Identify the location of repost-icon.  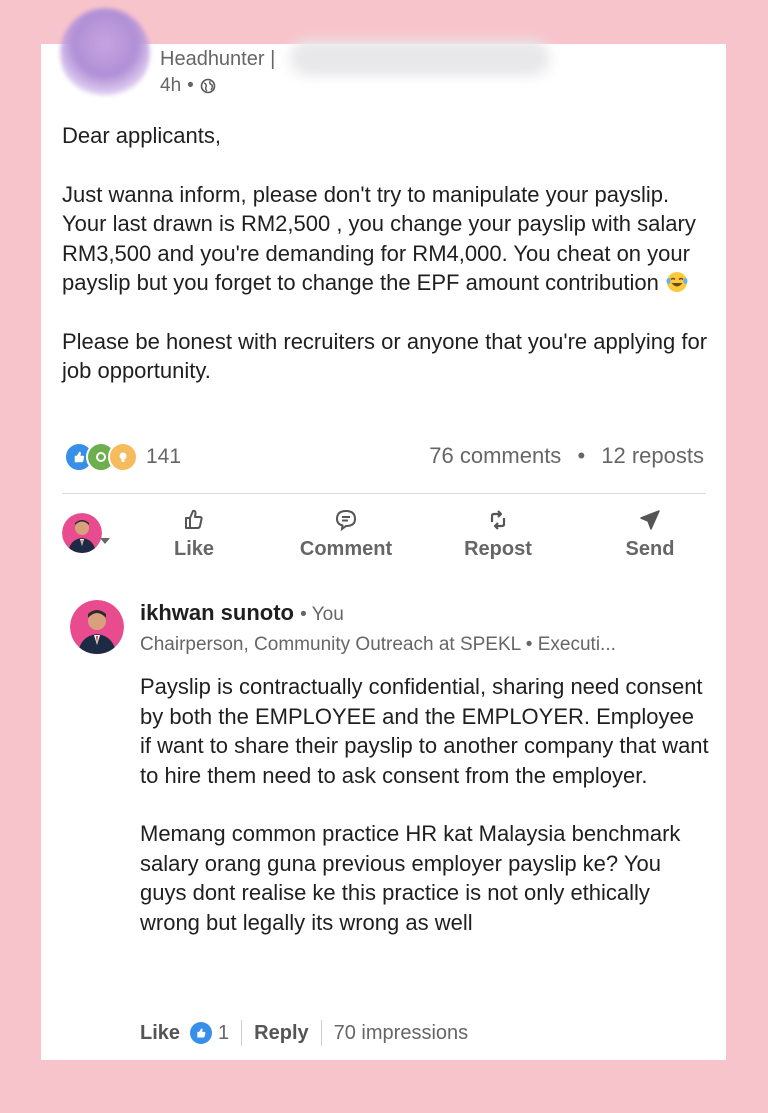
(498, 520).